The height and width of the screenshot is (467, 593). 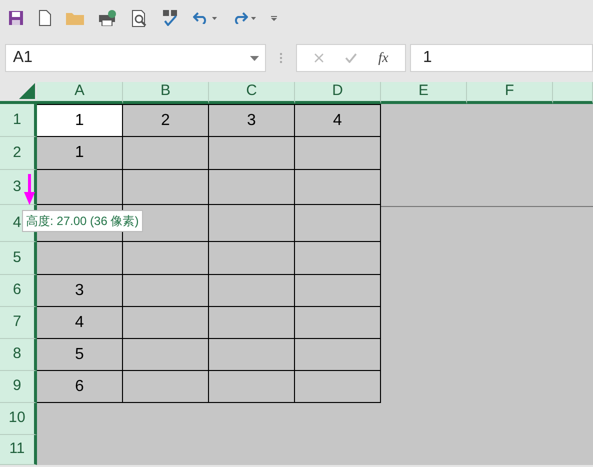 I want to click on redo-icon, so click(x=240, y=18).